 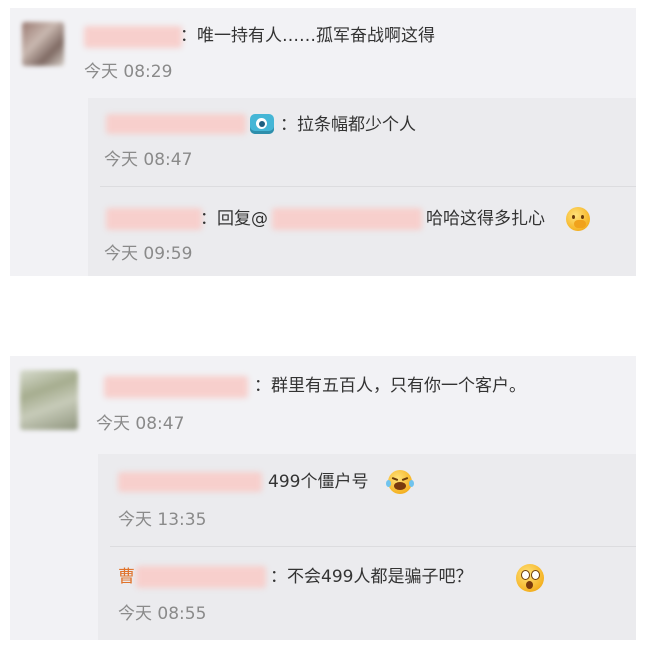 I want to click on comment-text-2: ：群里有五百人，只有你一个客户。, so click(x=390, y=386).